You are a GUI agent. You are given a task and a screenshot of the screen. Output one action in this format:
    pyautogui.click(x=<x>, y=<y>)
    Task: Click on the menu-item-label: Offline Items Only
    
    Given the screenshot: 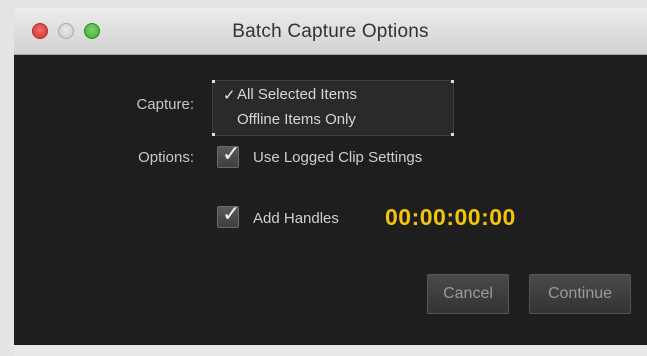 What is the action you would take?
    pyautogui.click(x=296, y=119)
    